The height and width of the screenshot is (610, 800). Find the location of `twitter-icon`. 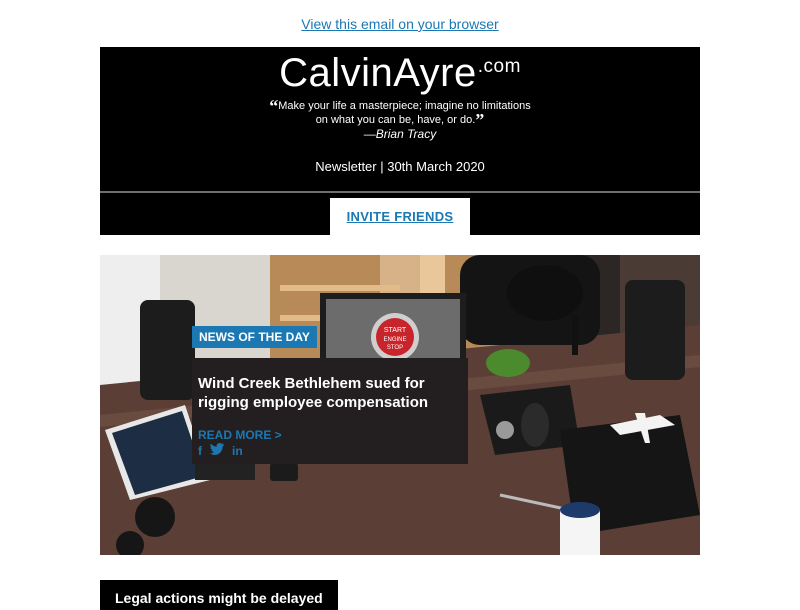

twitter-icon is located at coordinates (217, 450).